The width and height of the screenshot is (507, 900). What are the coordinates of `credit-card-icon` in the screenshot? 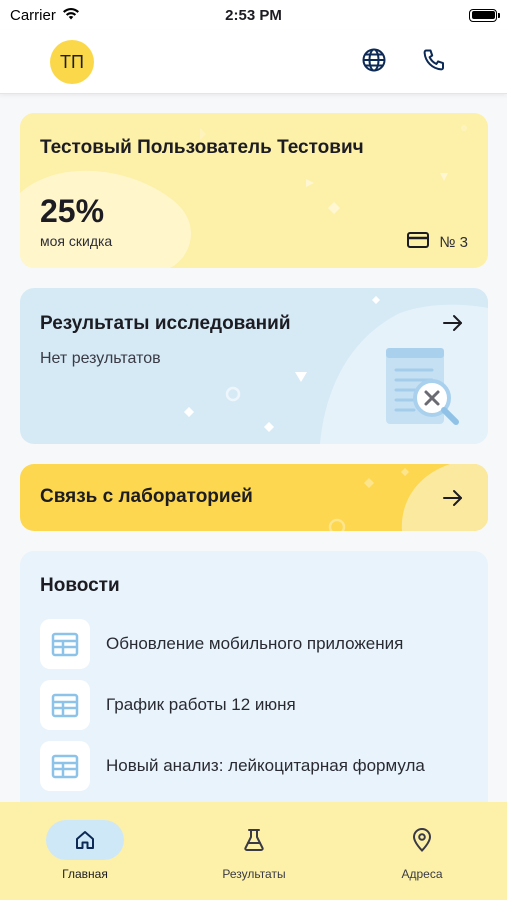 It's located at (418, 242).